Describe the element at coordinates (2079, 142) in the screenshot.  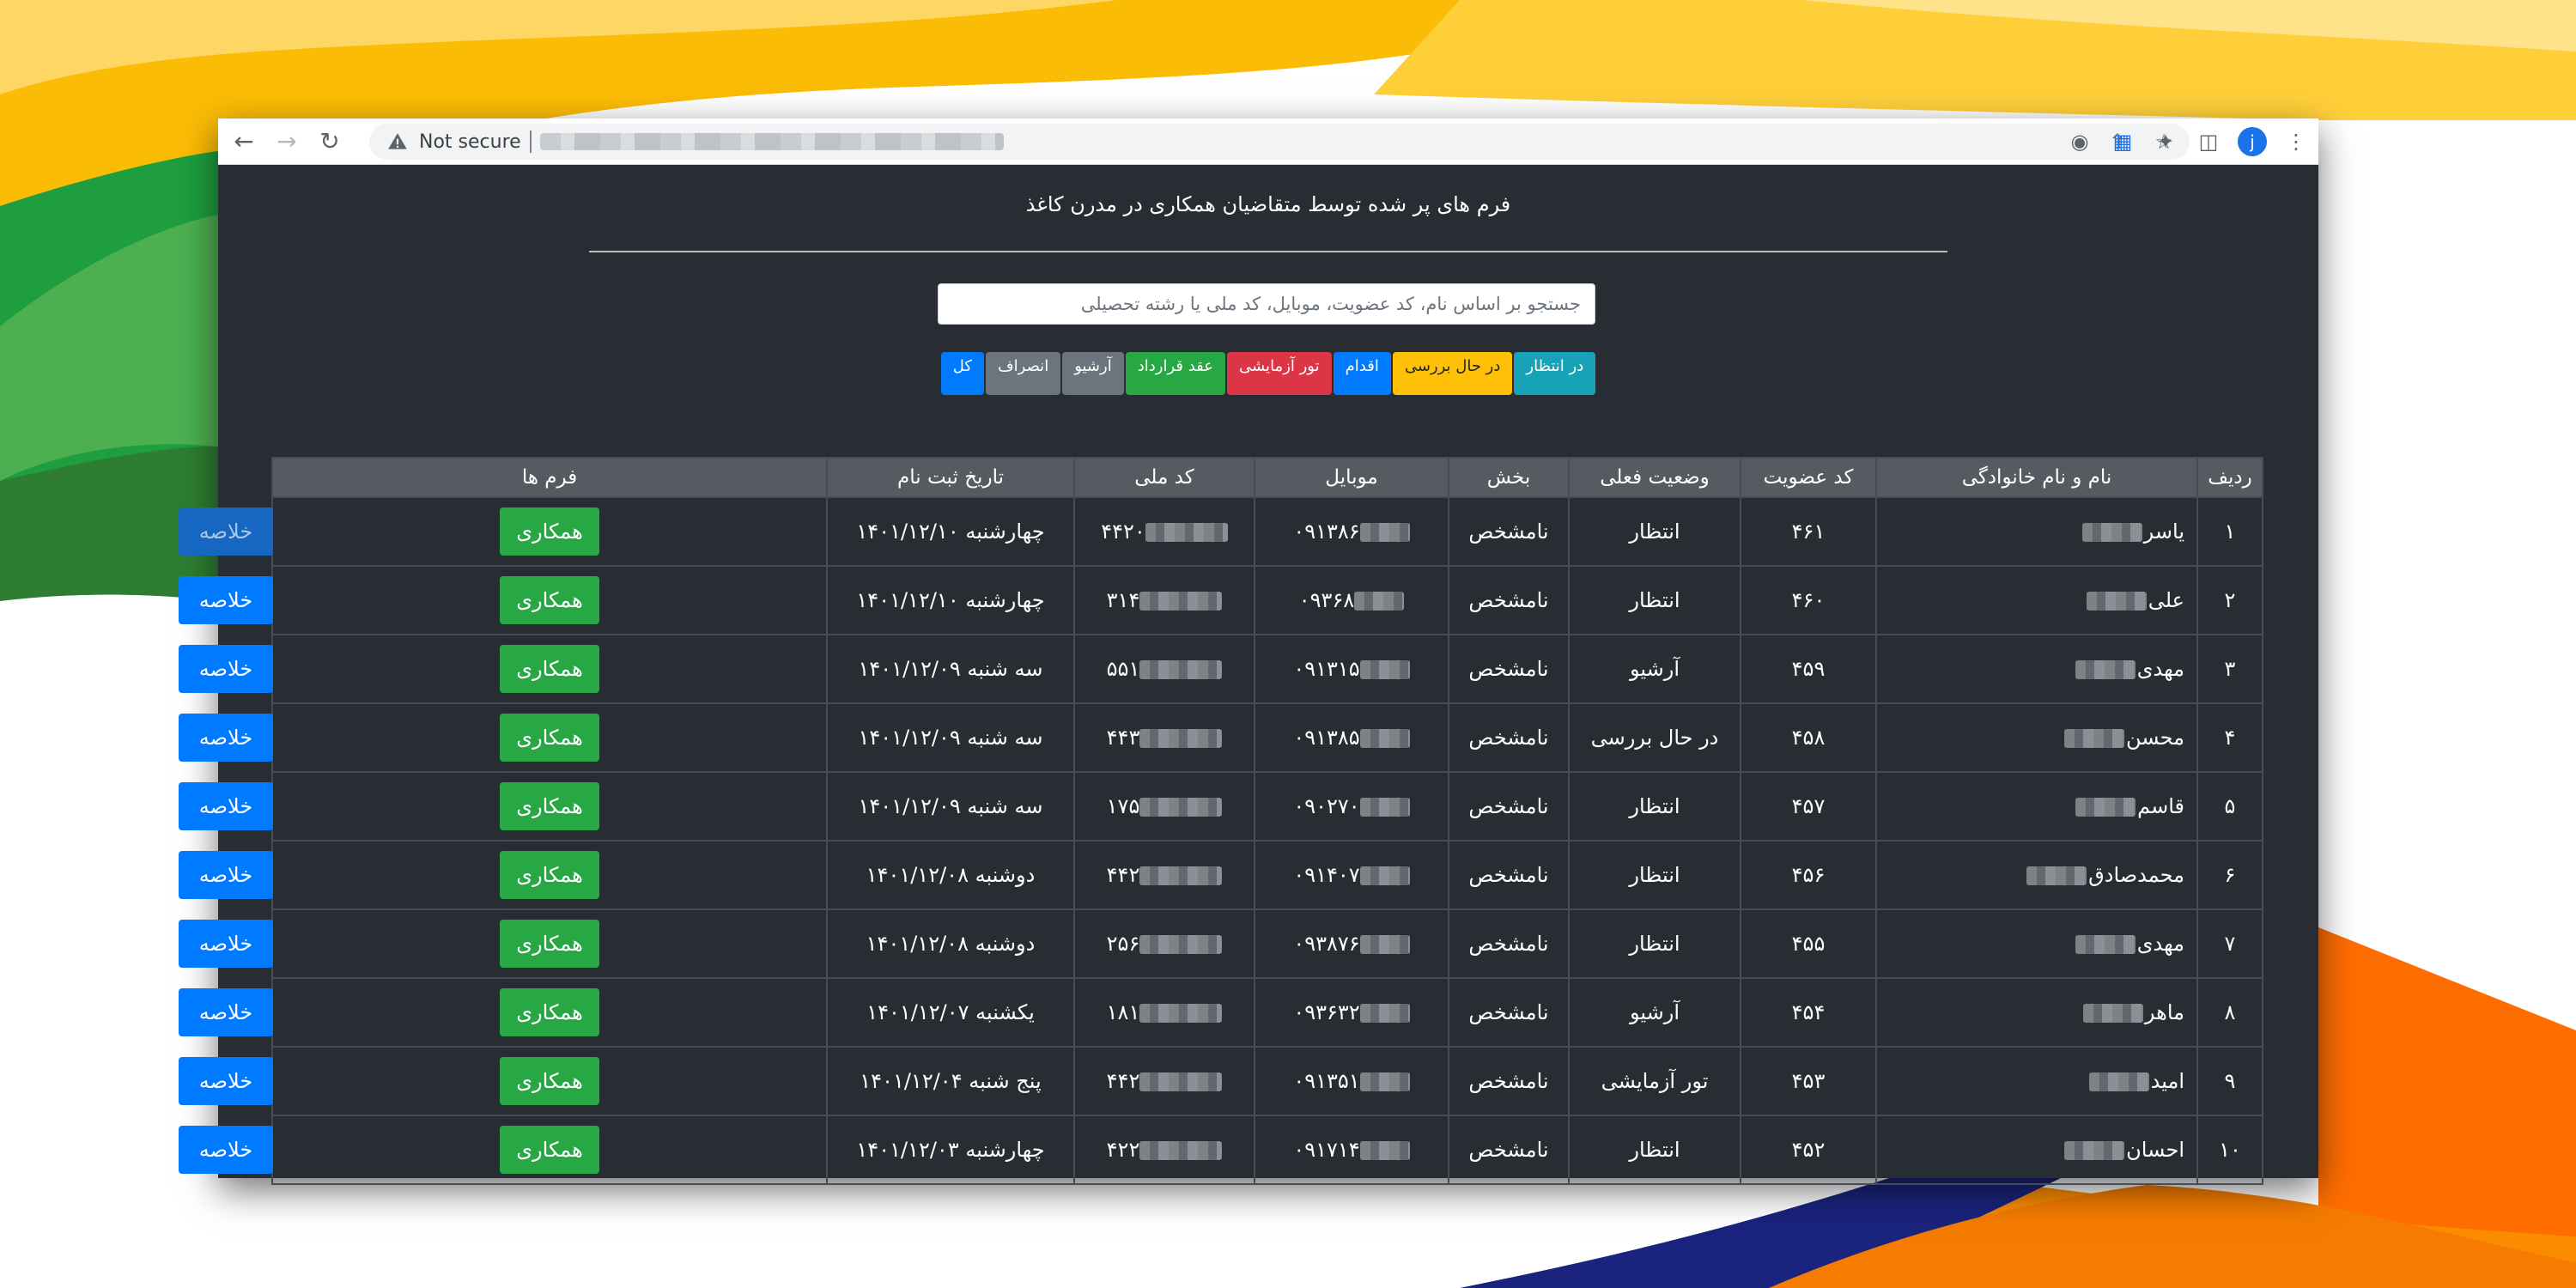
I see `globe-extension-icon: ◉` at that location.